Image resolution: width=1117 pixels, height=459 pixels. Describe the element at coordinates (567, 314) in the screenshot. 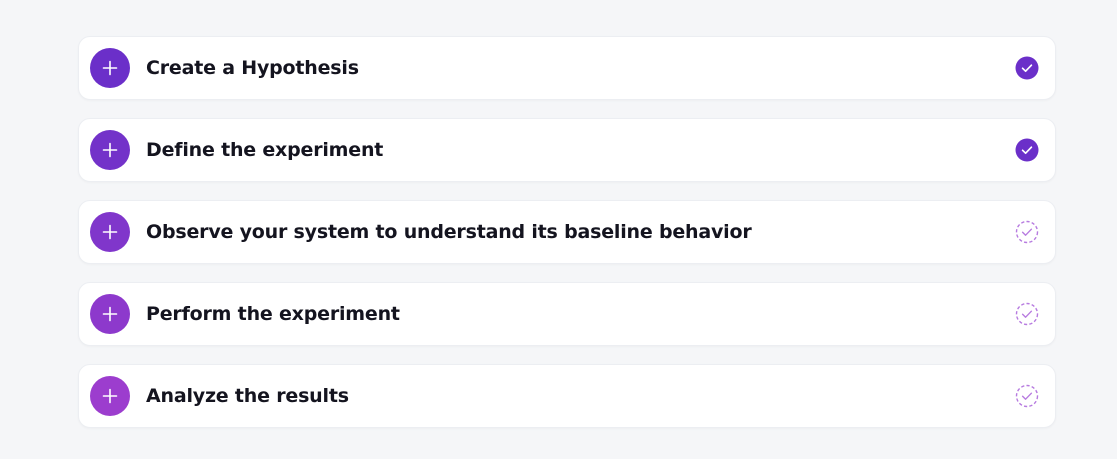

I see `step-item-4: Perform the experiment` at that location.